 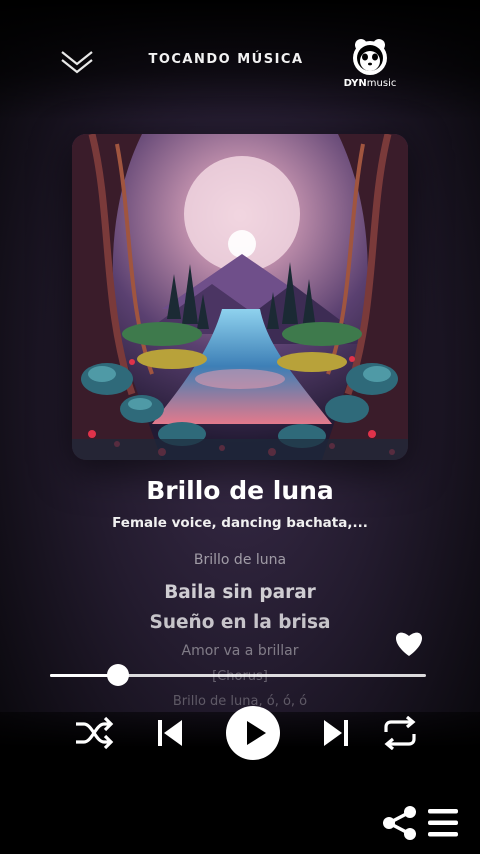 What do you see at coordinates (94, 733) in the screenshot?
I see `shuffle-icon` at bounding box center [94, 733].